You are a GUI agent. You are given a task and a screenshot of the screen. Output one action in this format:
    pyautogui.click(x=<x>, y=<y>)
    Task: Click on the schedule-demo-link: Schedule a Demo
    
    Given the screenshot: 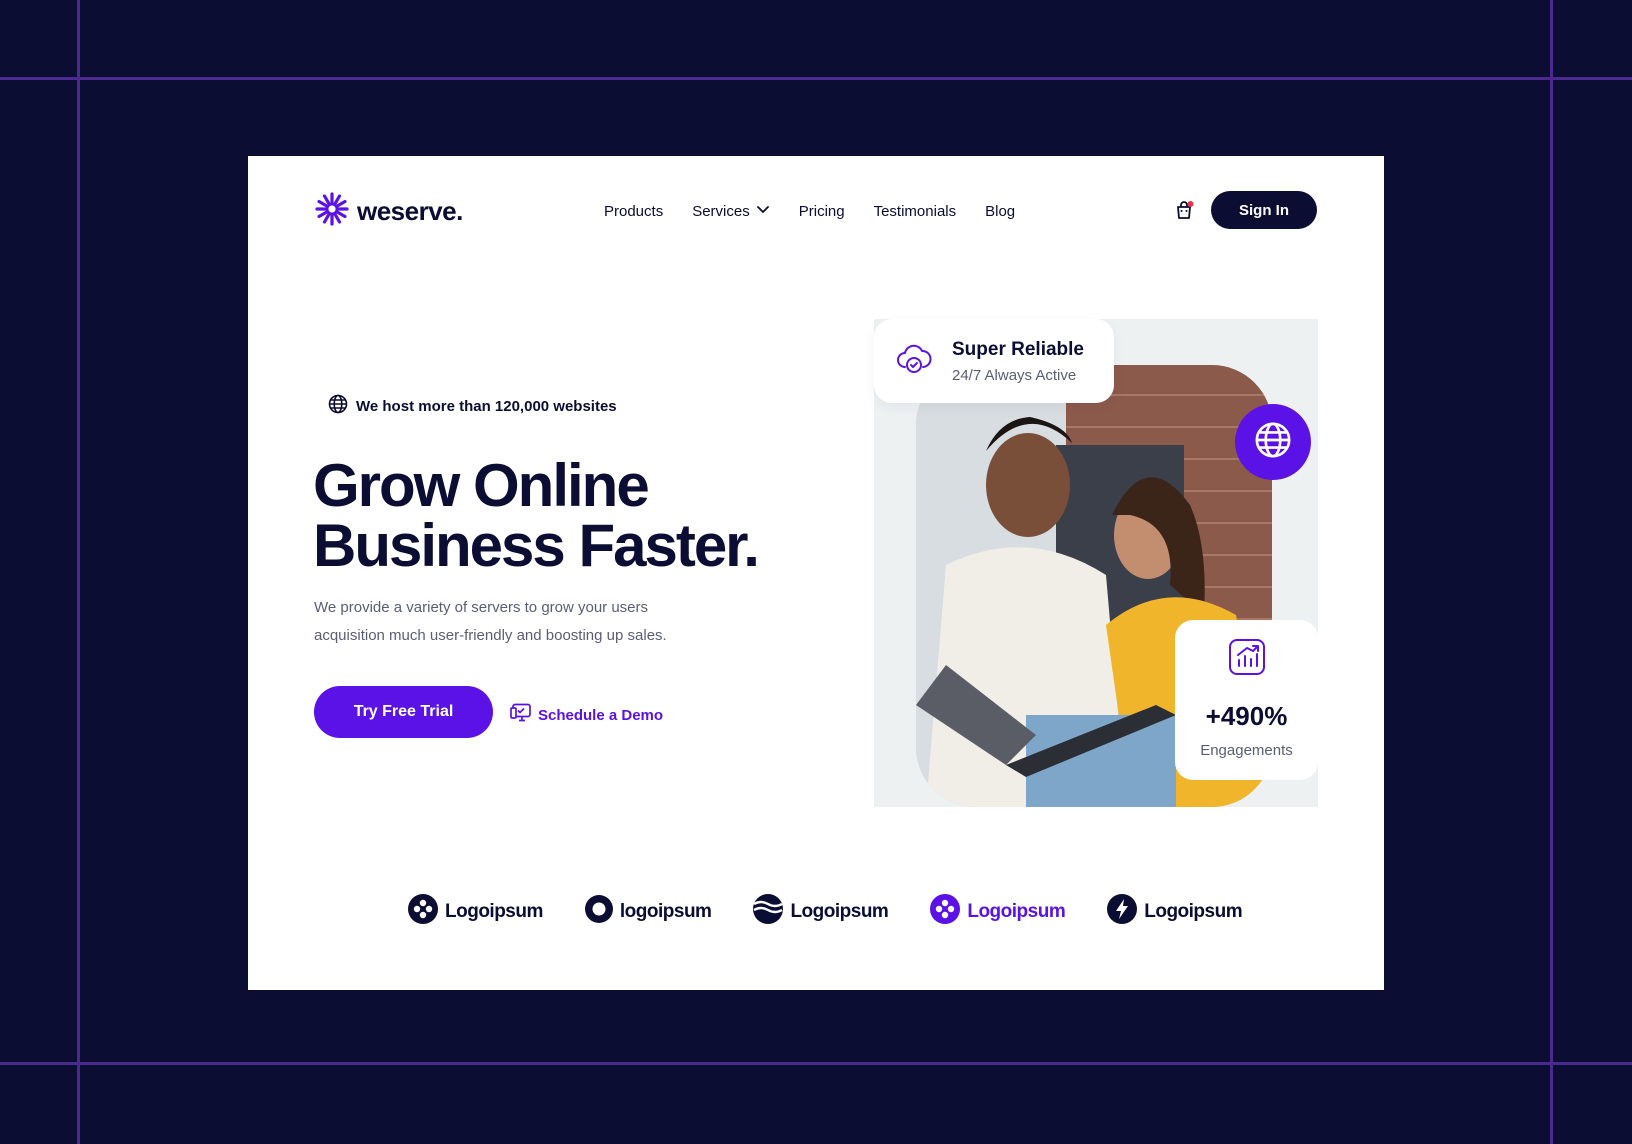 What is the action you would take?
    pyautogui.click(x=586, y=715)
    